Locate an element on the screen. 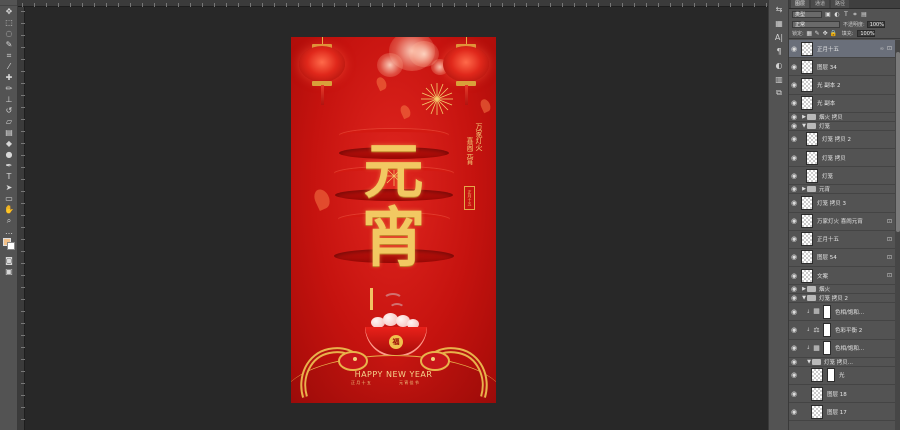 The image size is (900, 430). panel-tab: 通道 is located at coordinates (820, 4).